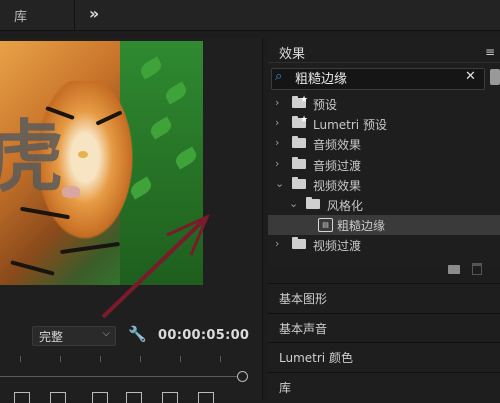 The height and width of the screenshot is (403, 500). I want to click on annotation-arrow-shaft, so click(155, 267).